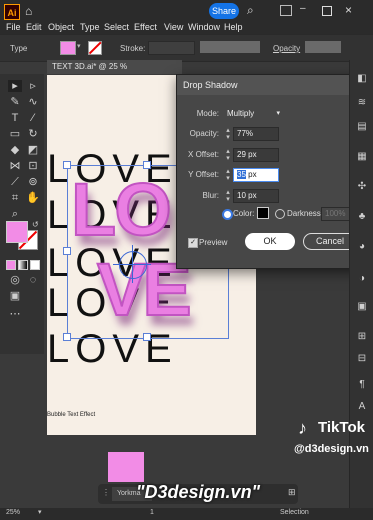  Describe the element at coordinates (228, 196) in the screenshot. I see `blur-stepper-icon: ▴ ▾` at that location.